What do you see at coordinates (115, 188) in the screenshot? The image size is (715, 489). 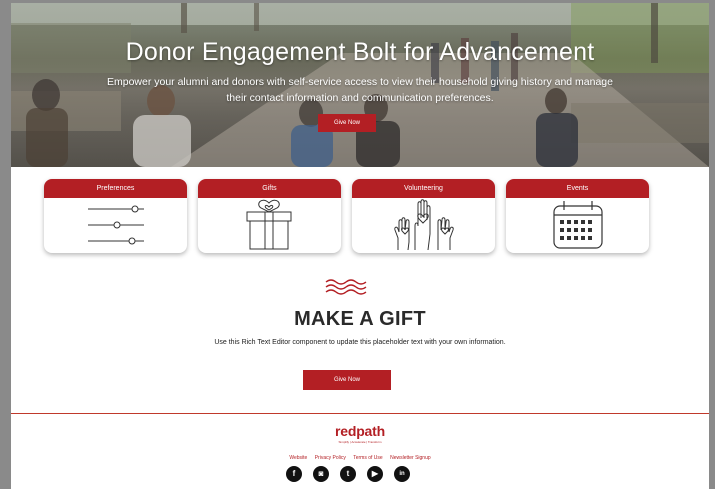 I see `card-preferences-label: Preferences` at bounding box center [115, 188].